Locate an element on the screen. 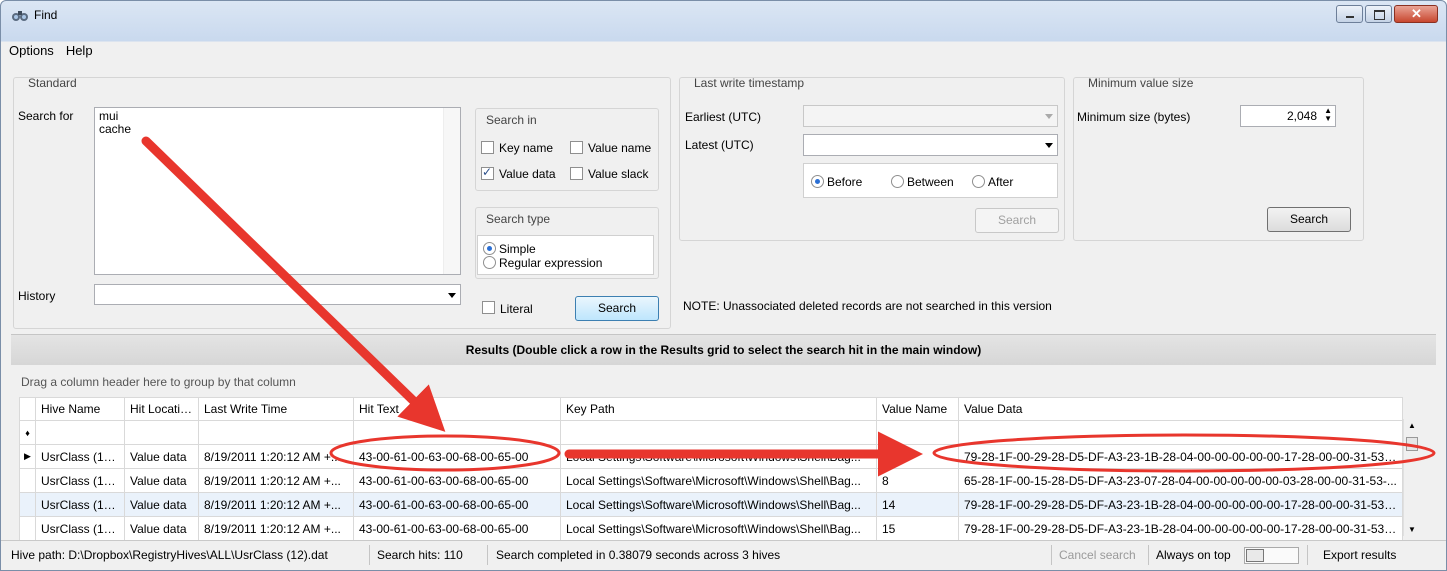 The height and width of the screenshot is (571, 1447). filter-row: ♦ is located at coordinates (711, 432).